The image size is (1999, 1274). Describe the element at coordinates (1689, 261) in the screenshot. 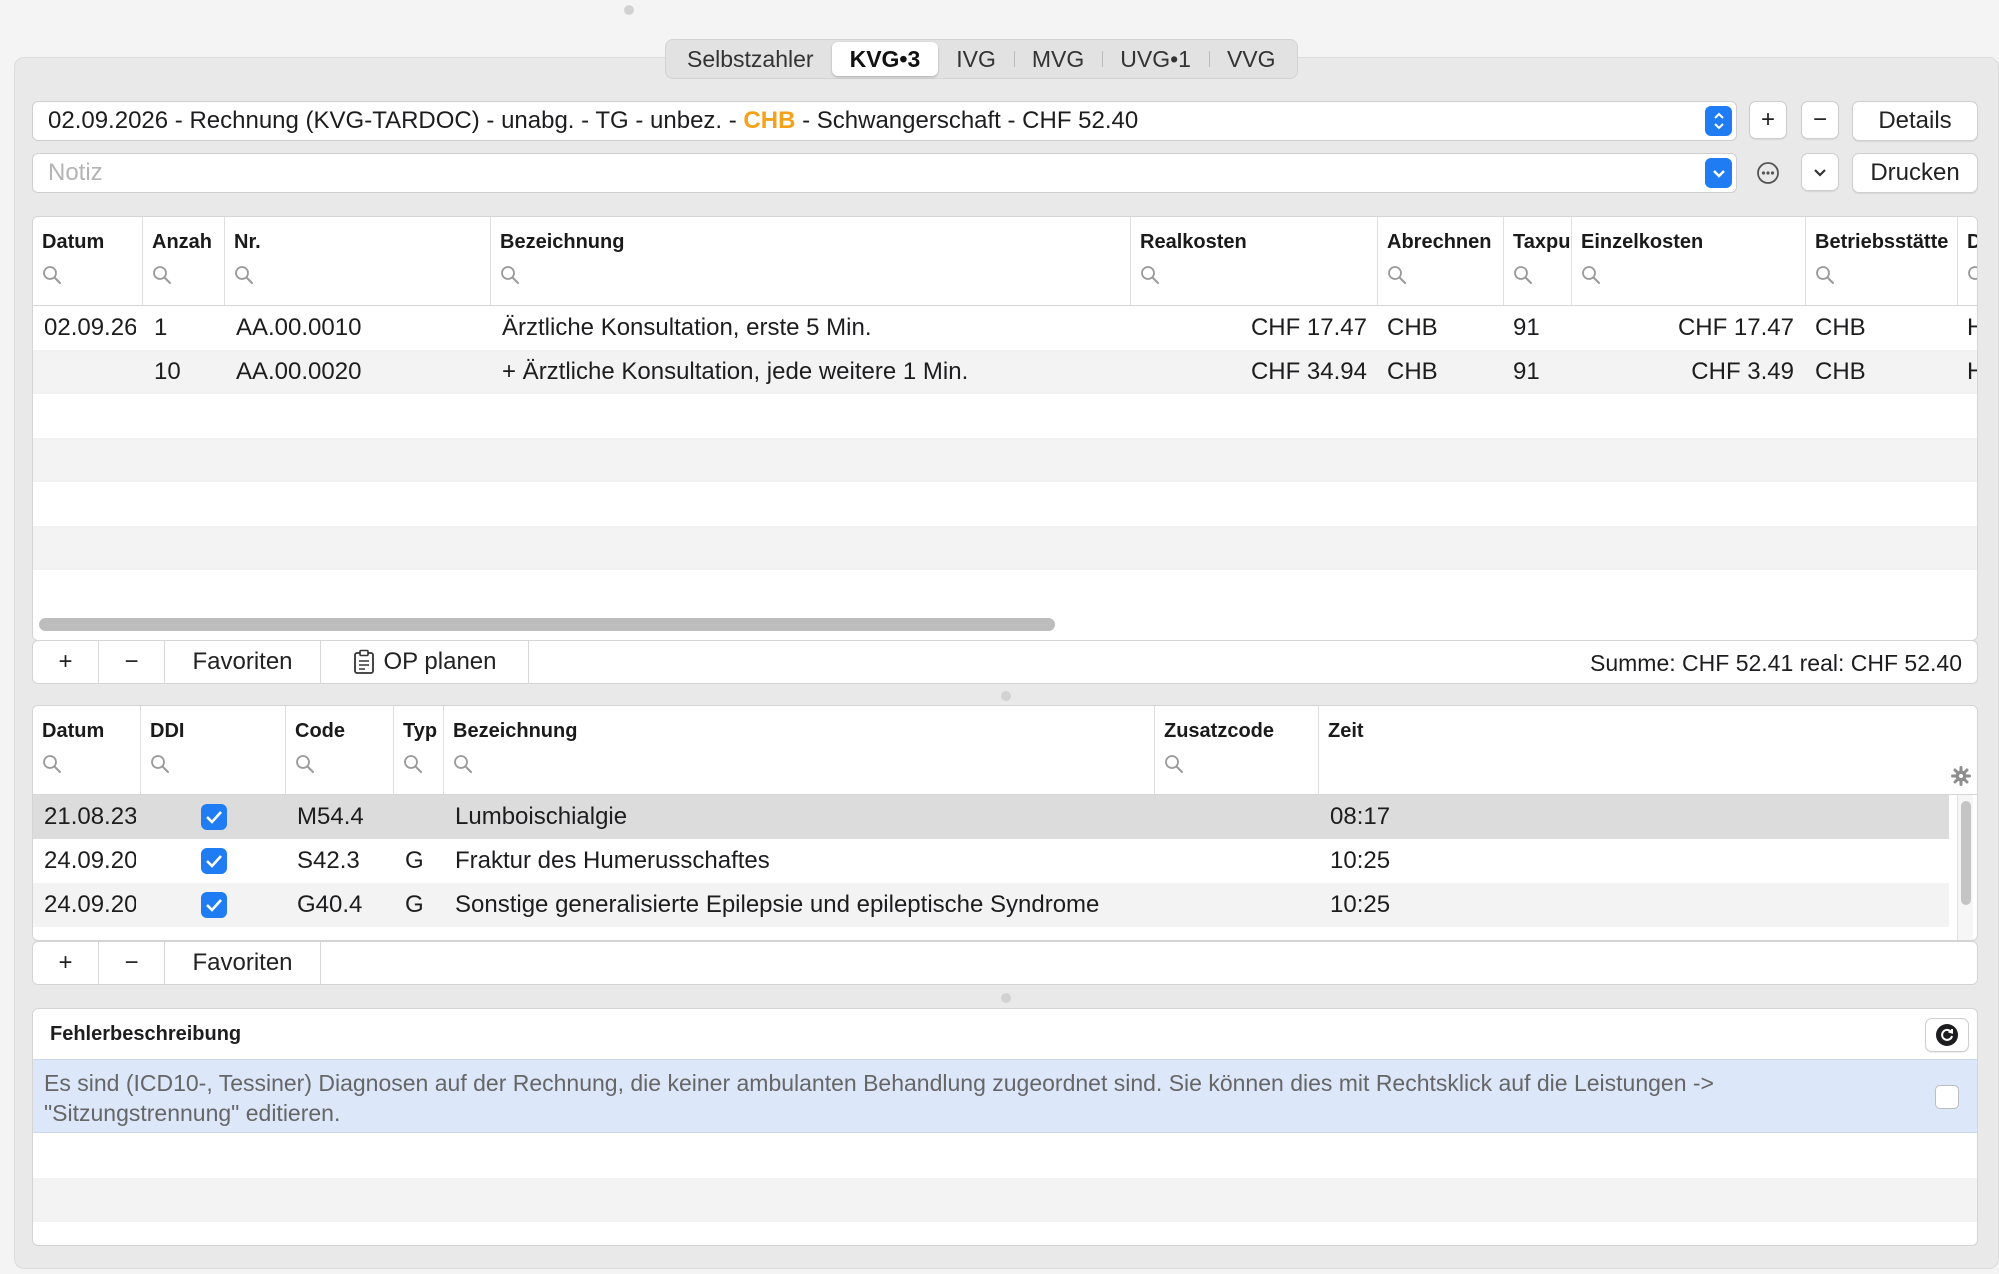

I see `col-header-einzelkosten: Einzelkosten` at that location.